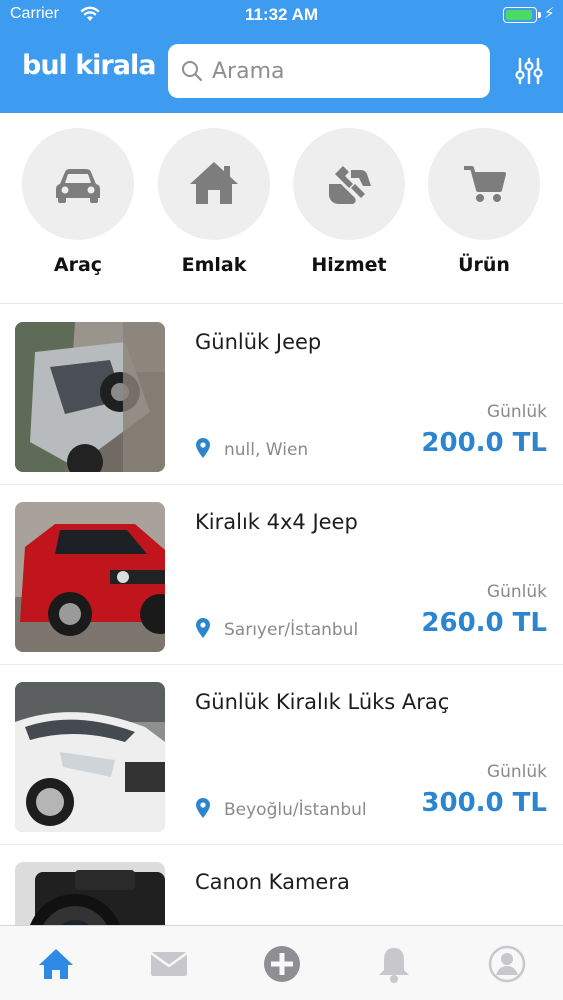 This screenshot has width=563, height=1000. Describe the element at coordinates (78, 265) in the screenshot. I see `category-label: Araç` at that location.